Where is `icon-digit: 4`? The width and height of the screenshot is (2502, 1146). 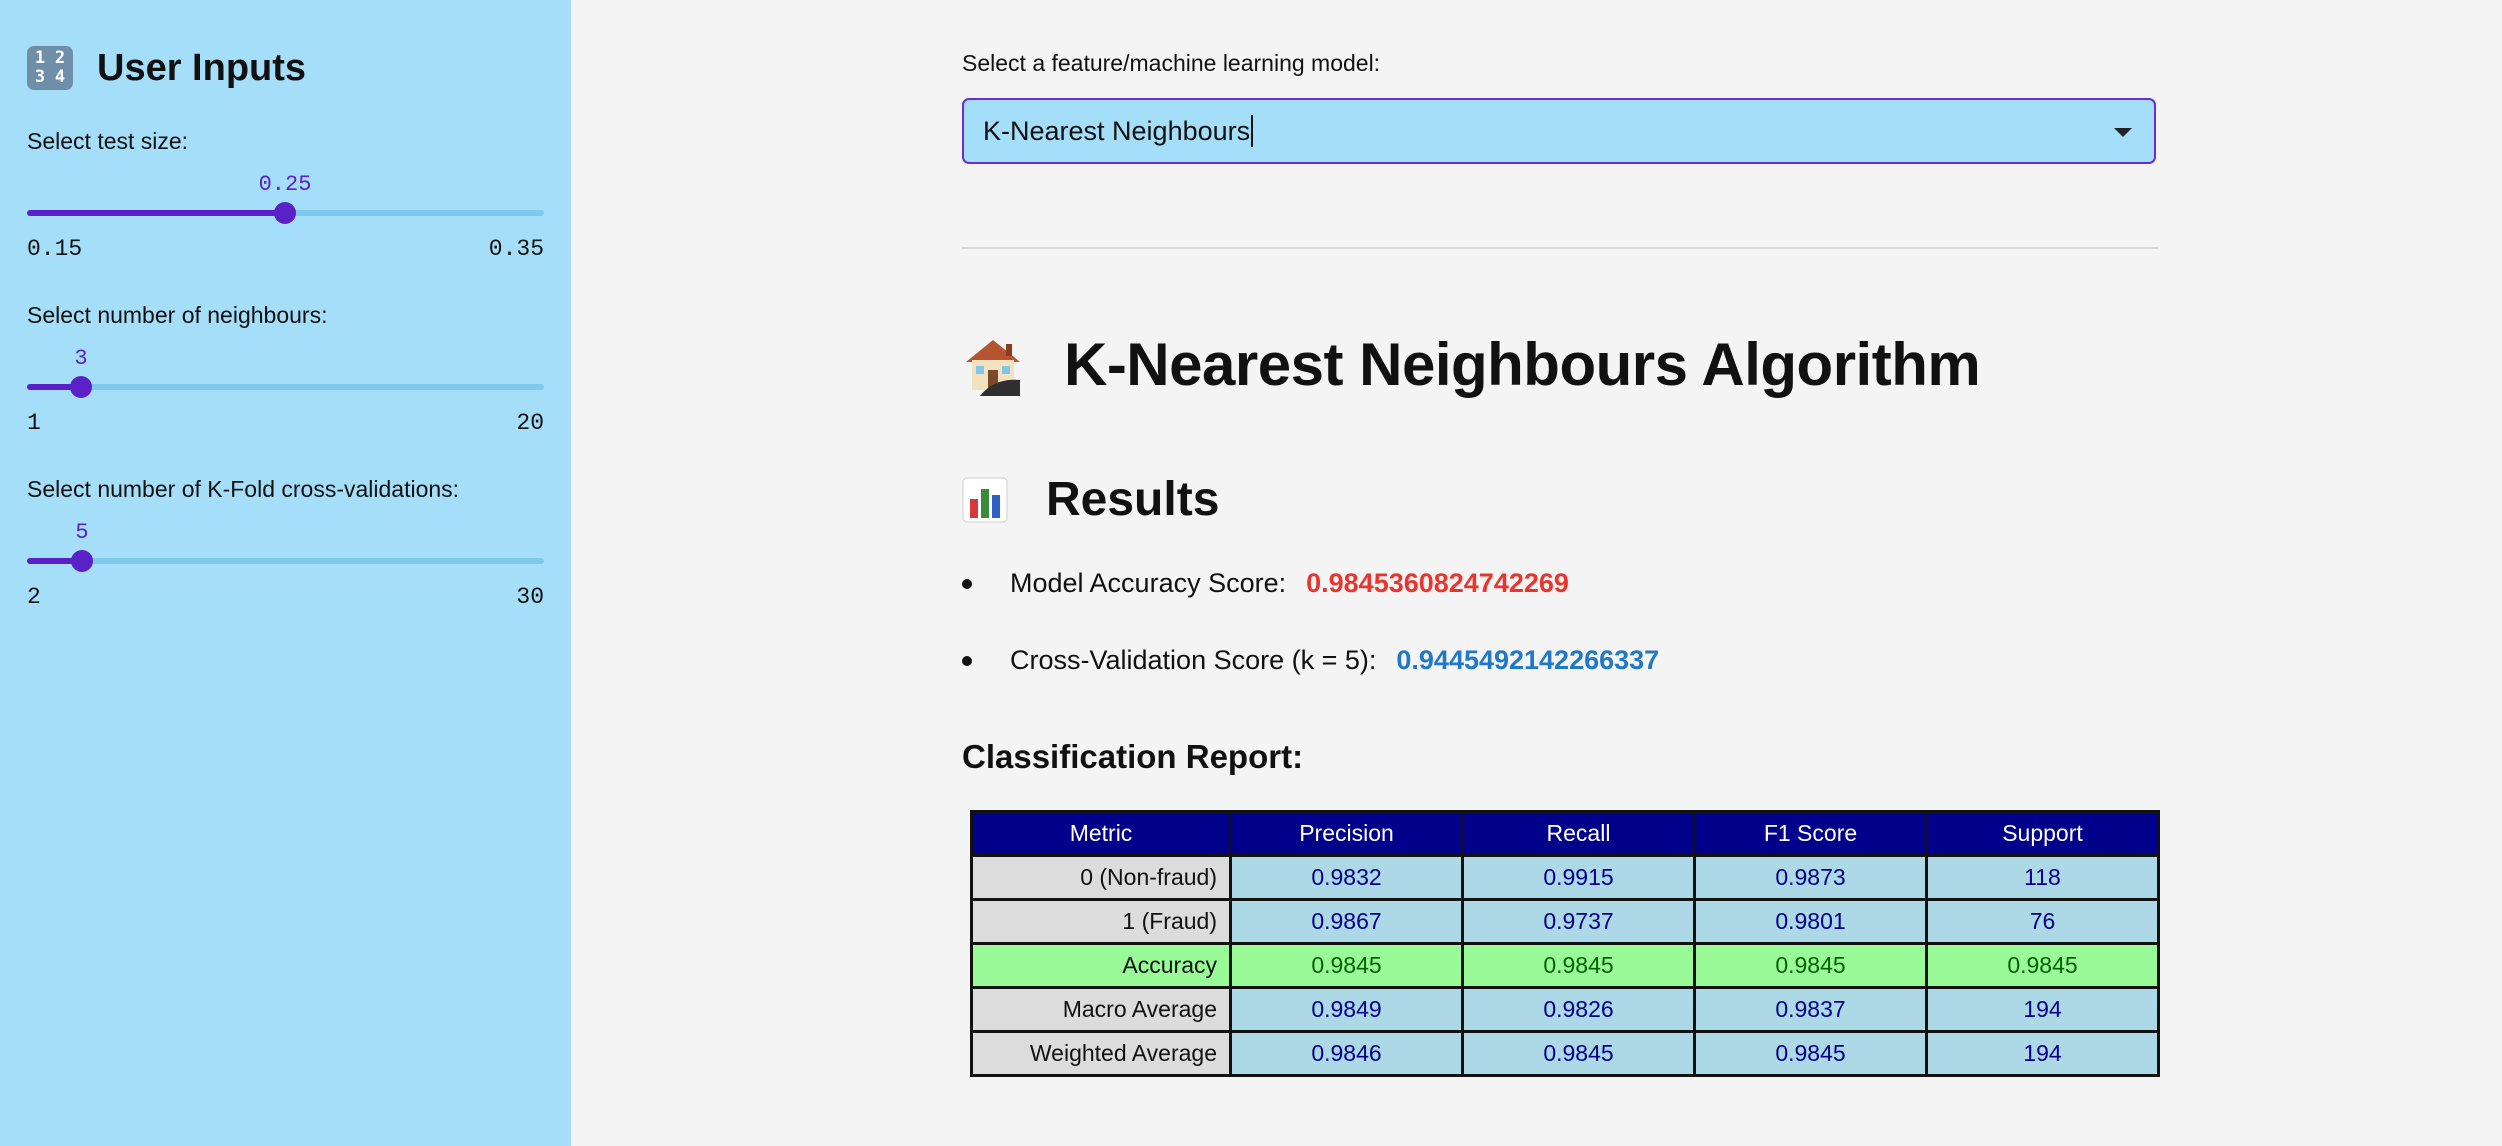 icon-digit: 4 is located at coordinates (60, 77).